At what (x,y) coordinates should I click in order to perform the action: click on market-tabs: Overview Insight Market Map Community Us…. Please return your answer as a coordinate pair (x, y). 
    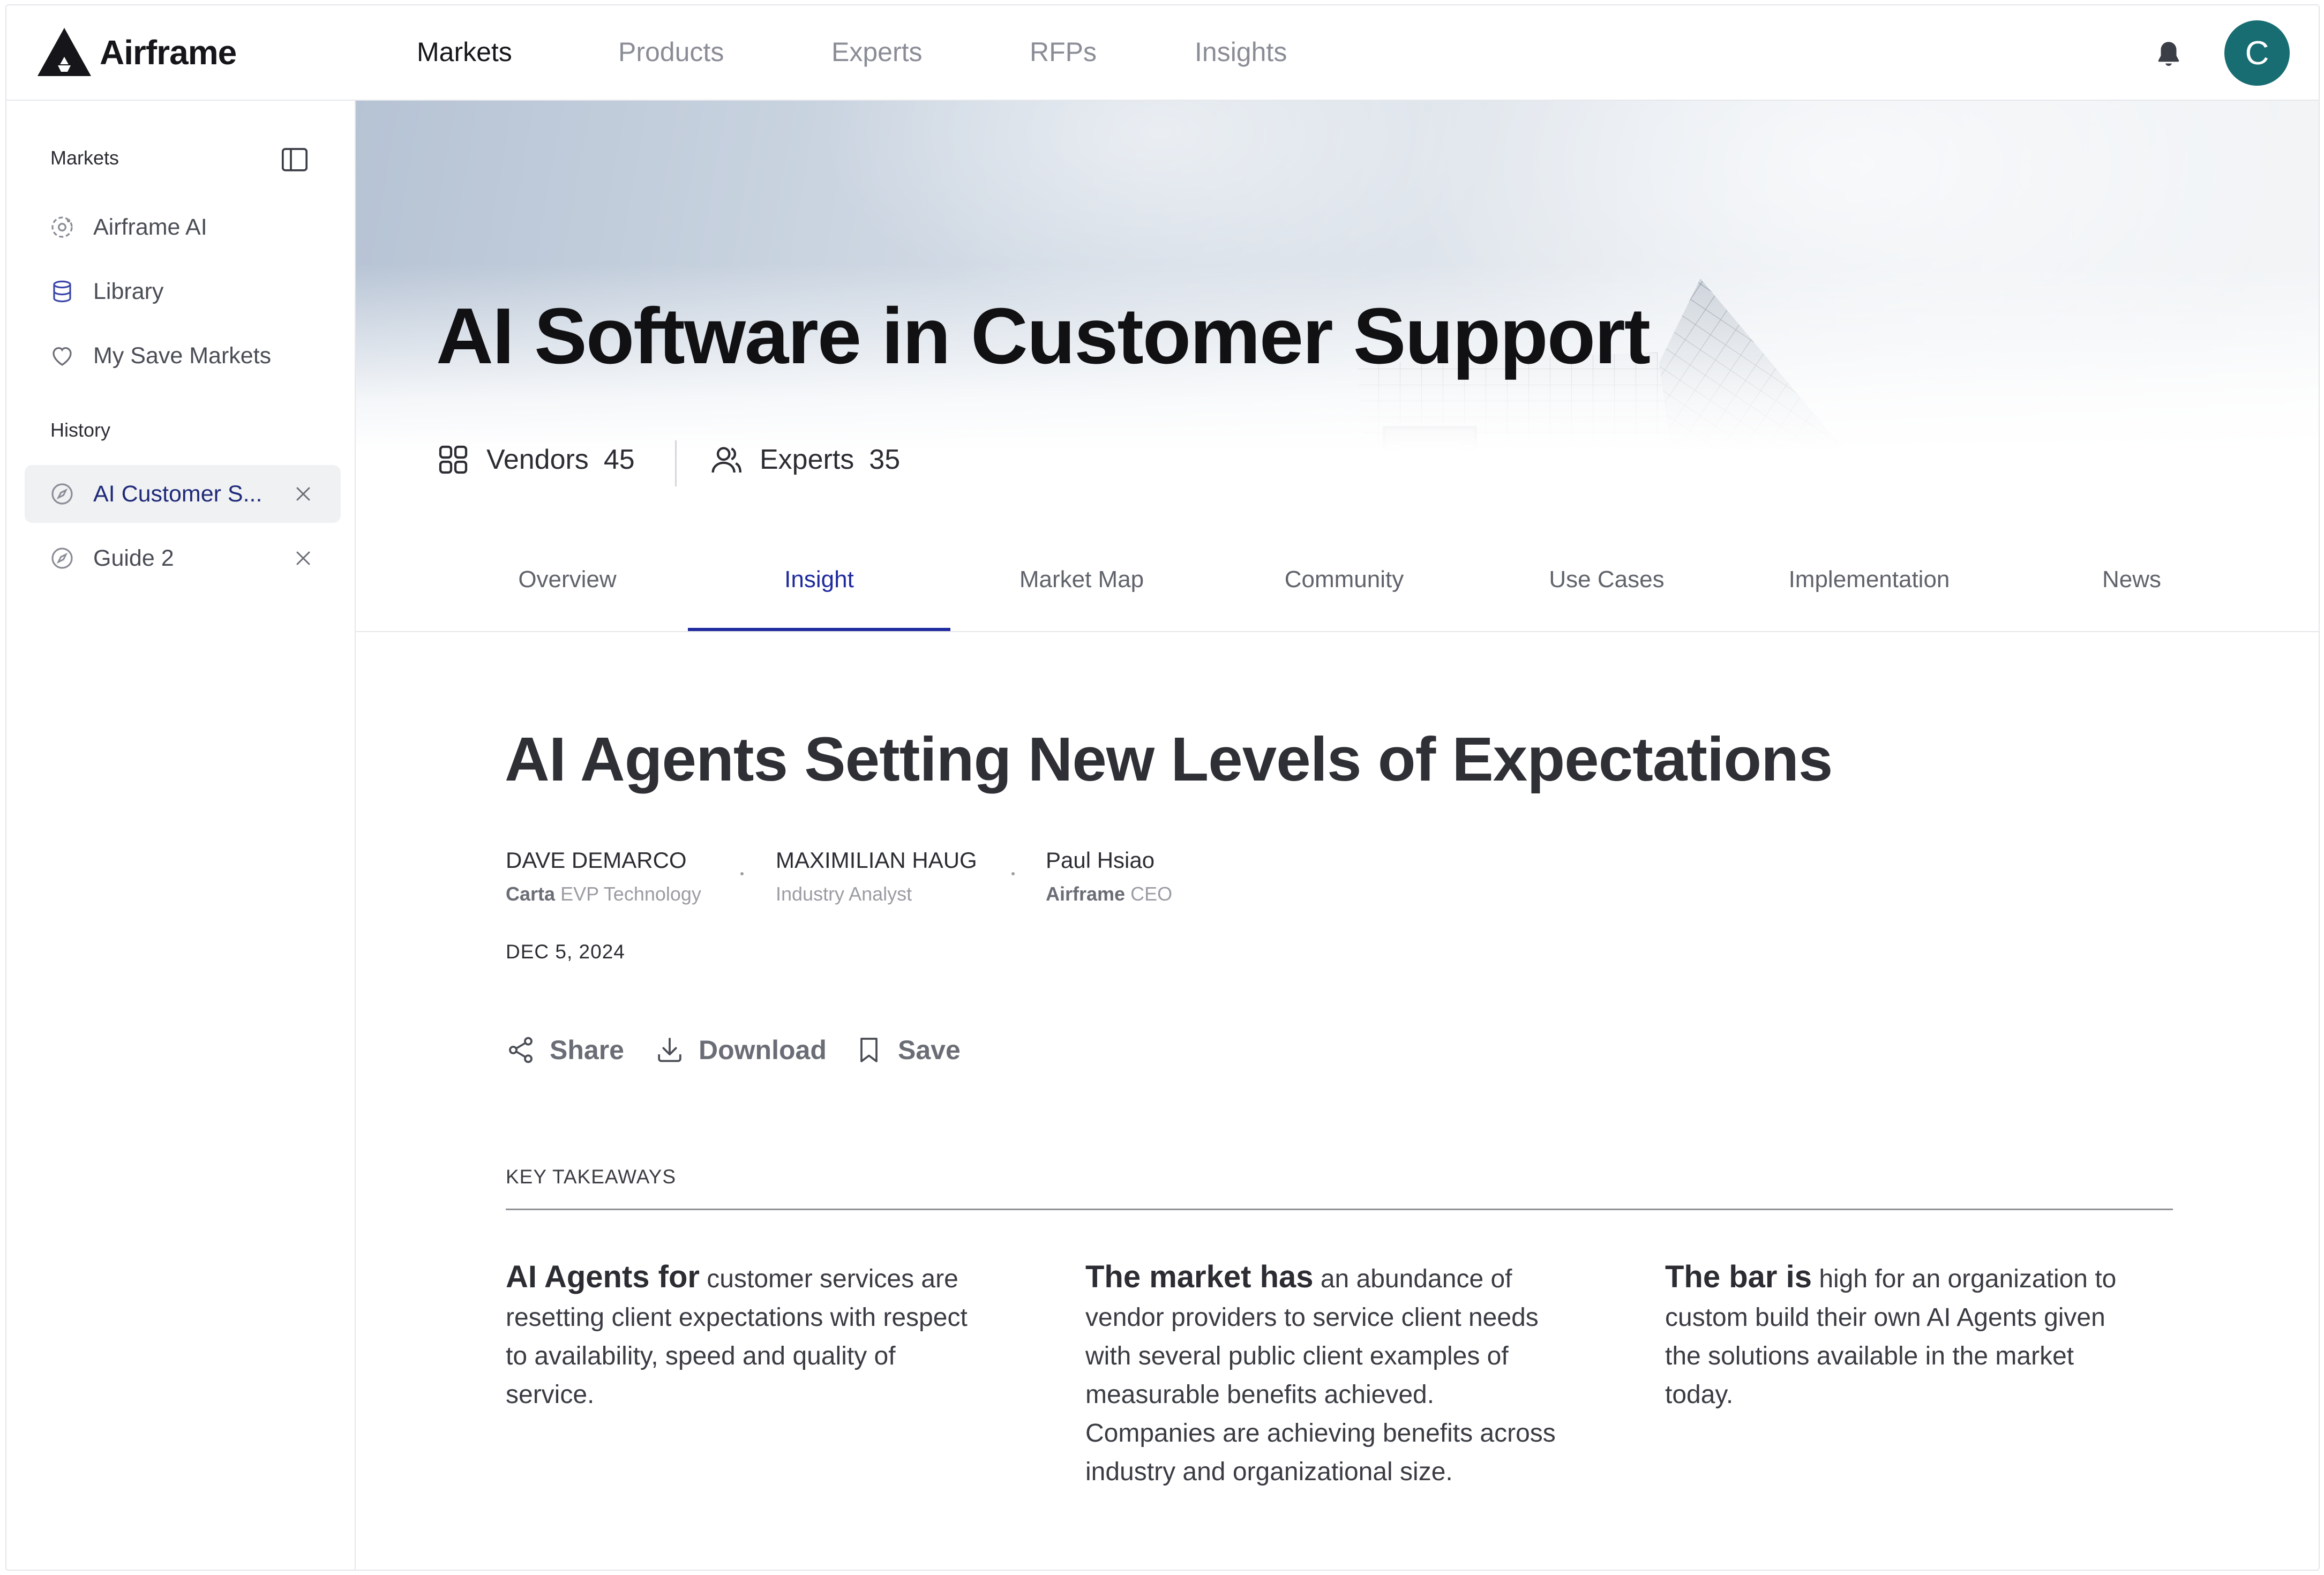
    Looking at the image, I should click on (1337, 580).